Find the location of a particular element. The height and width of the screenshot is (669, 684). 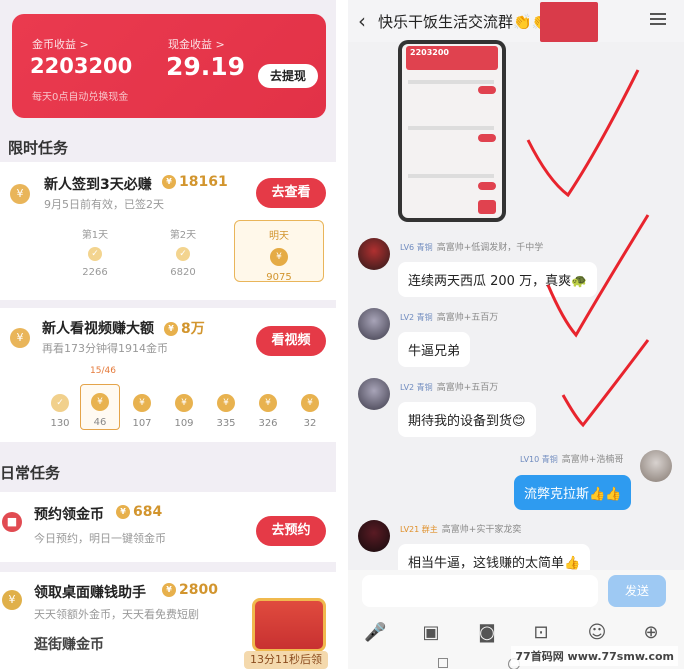

reserve-amount: ¥684 is located at coordinates (139, 512).